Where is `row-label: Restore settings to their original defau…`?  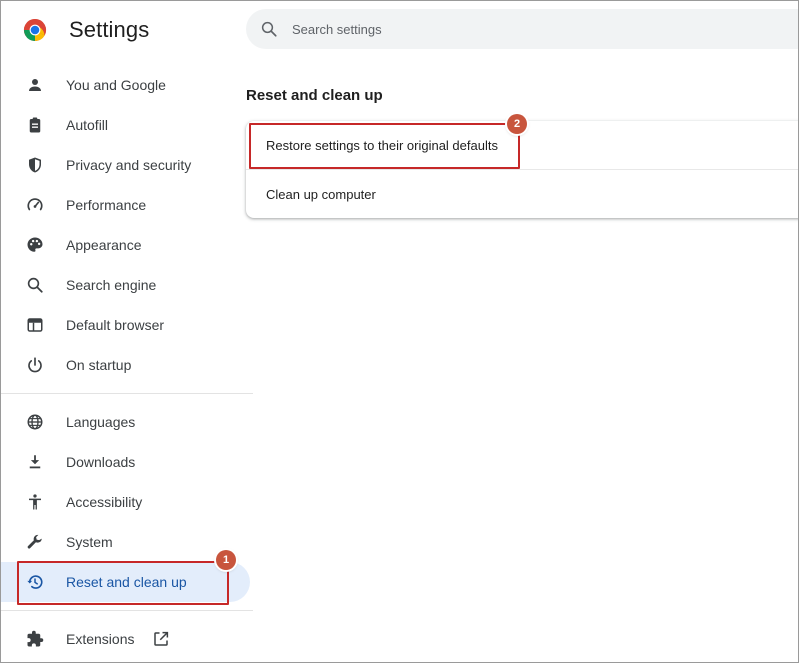
row-label: Restore settings to their original defau… is located at coordinates (382, 145).